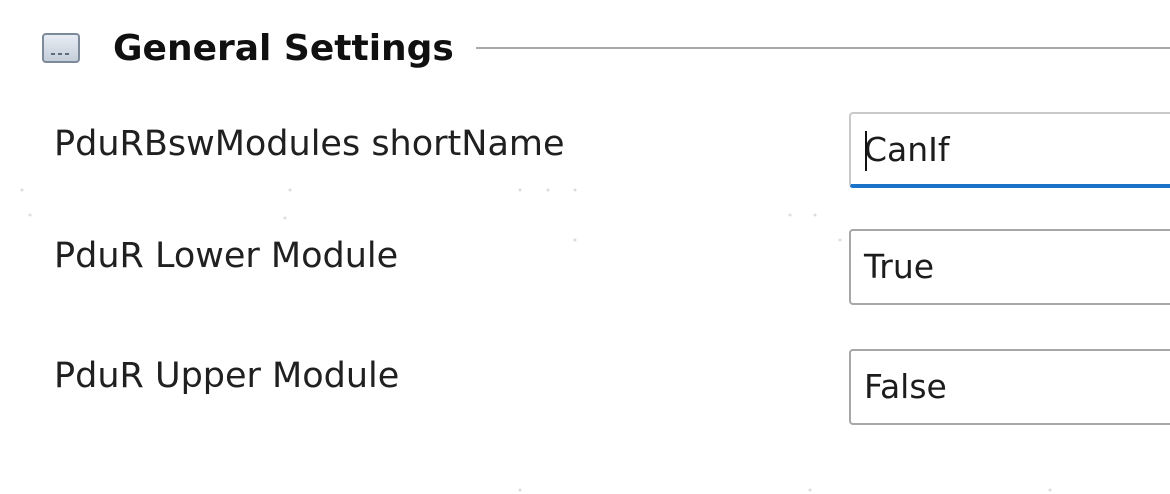 The image size is (1170, 494). I want to click on field-label-lower-module: PduR Lower Module, so click(226, 256).